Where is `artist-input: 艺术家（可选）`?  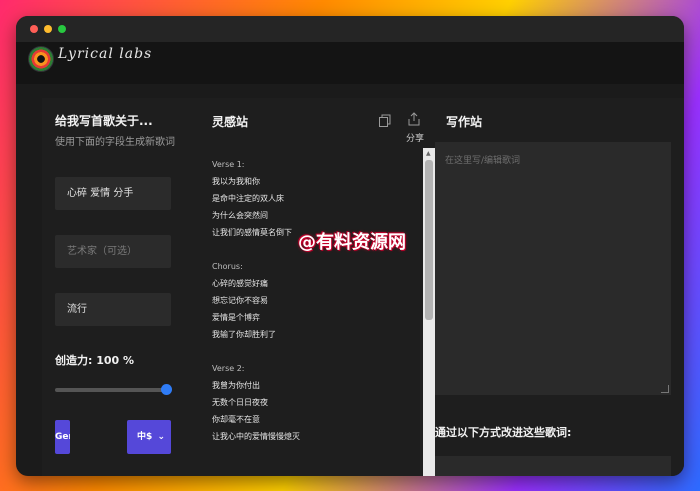 artist-input: 艺术家（可选） is located at coordinates (113, 251).